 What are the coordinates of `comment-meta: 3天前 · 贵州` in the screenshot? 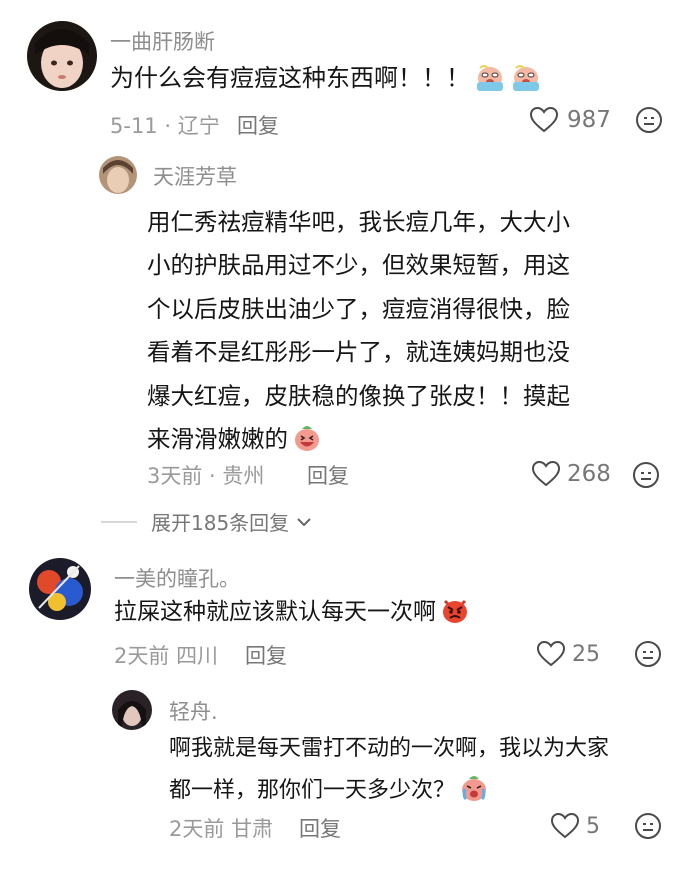 It's located at (205, 475).